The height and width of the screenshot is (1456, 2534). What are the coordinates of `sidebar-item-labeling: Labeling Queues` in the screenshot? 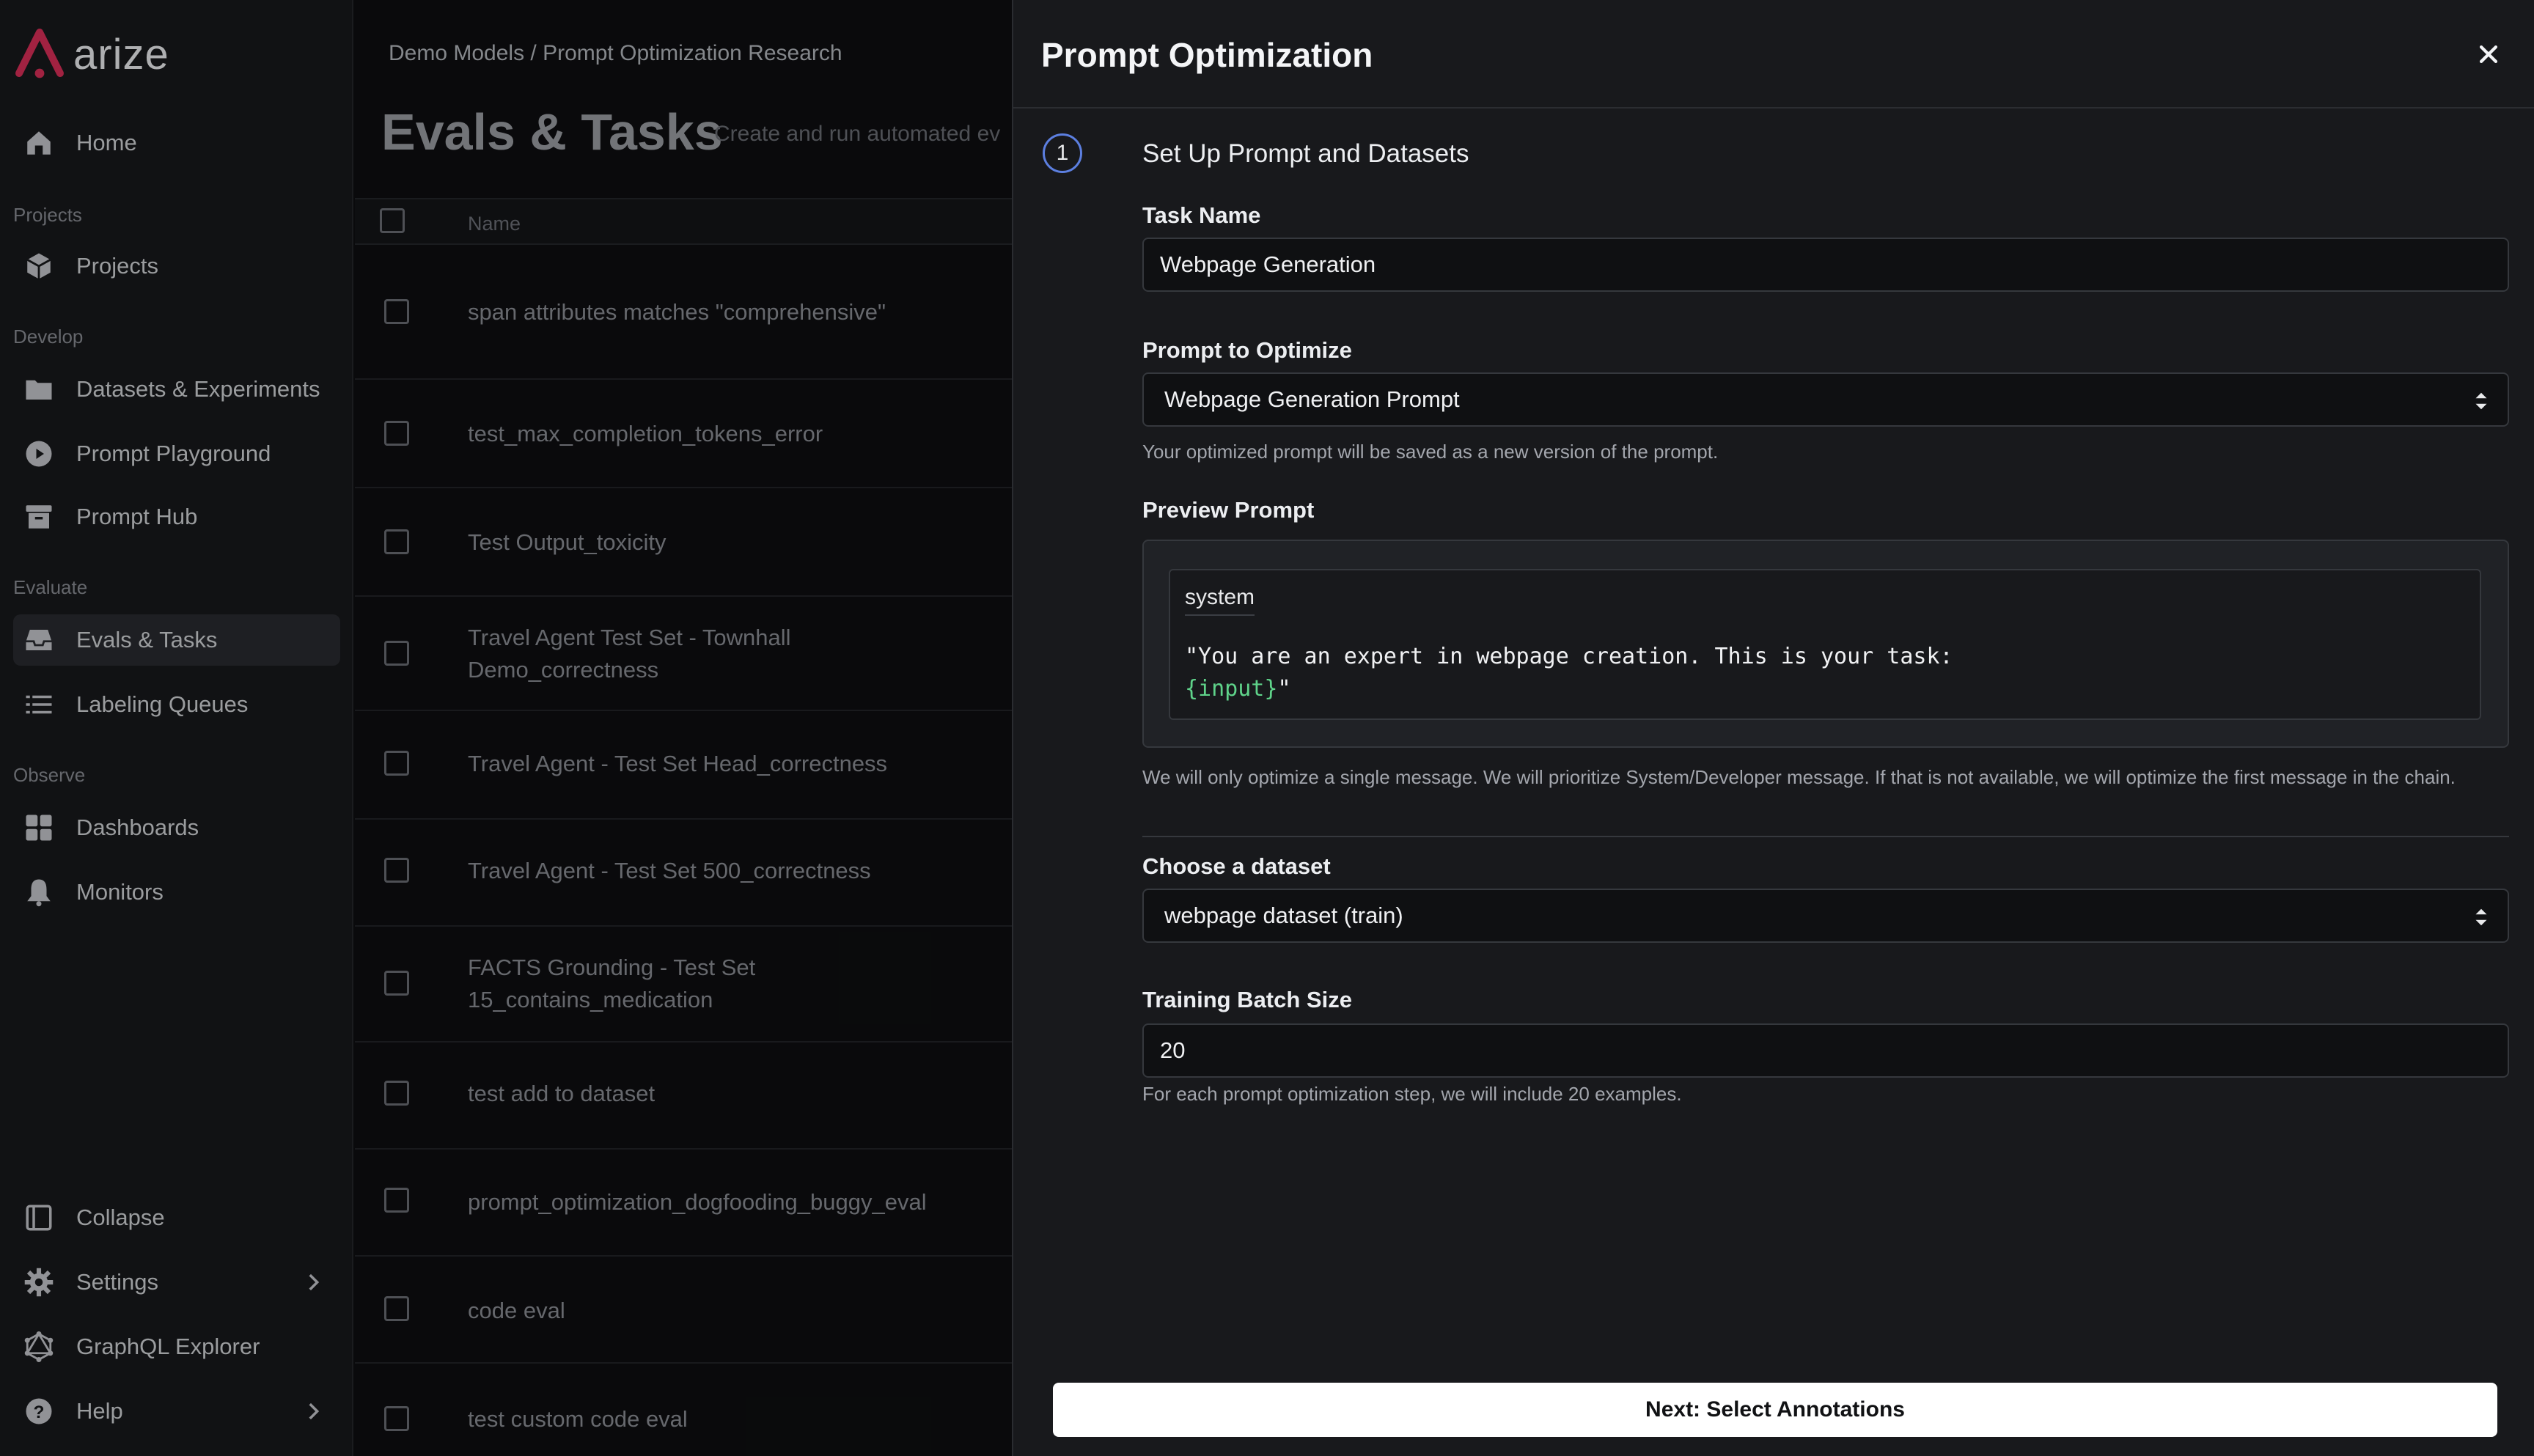 It's located at (176, 704).